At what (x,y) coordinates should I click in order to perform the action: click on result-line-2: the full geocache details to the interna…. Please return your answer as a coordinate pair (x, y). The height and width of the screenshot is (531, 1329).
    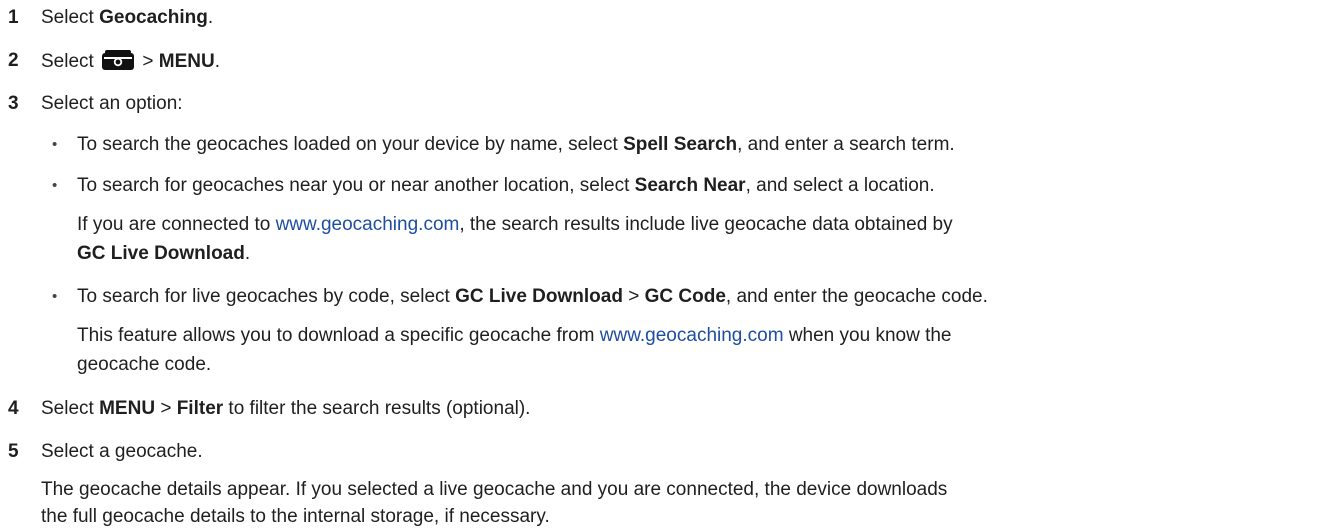
    Looking at the image, I should click on (295, 516).